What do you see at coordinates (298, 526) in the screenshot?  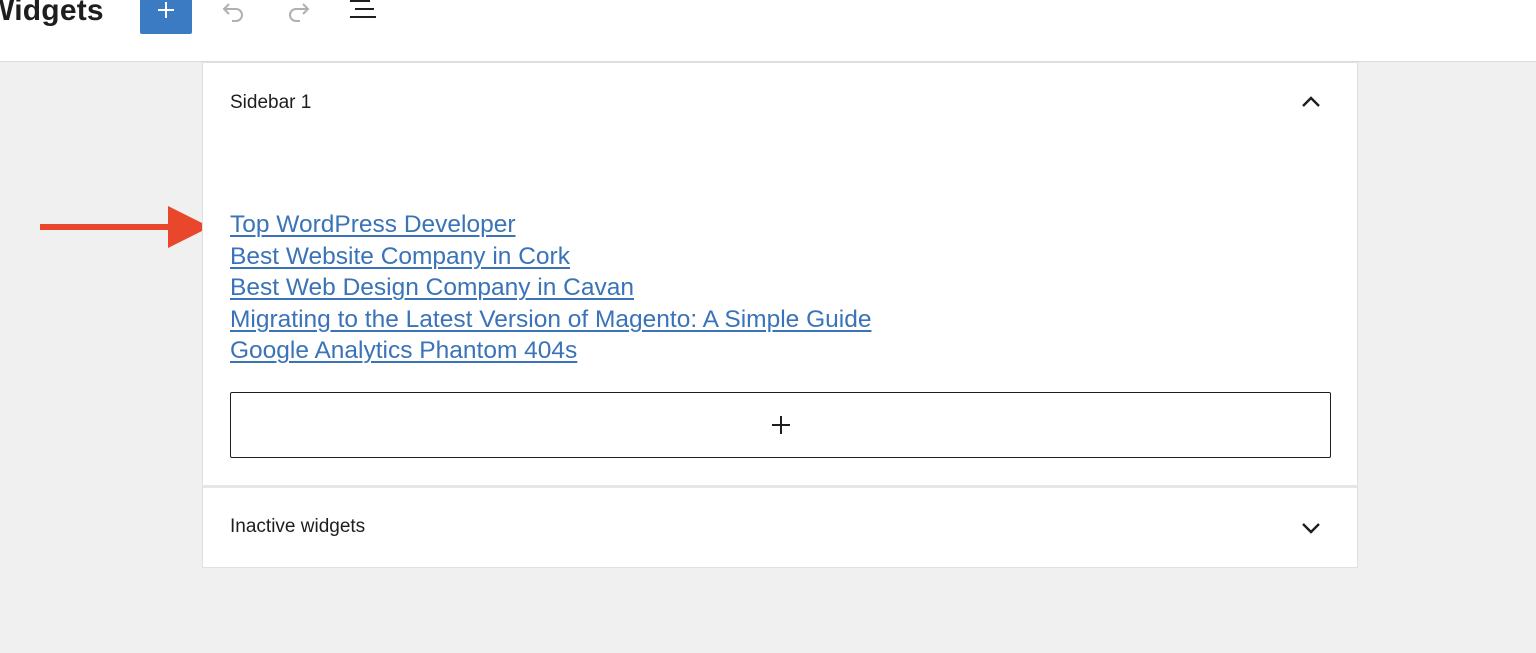 I see `inactive-widgets-title: Inactive widgets` at bounding box center [298, 526].